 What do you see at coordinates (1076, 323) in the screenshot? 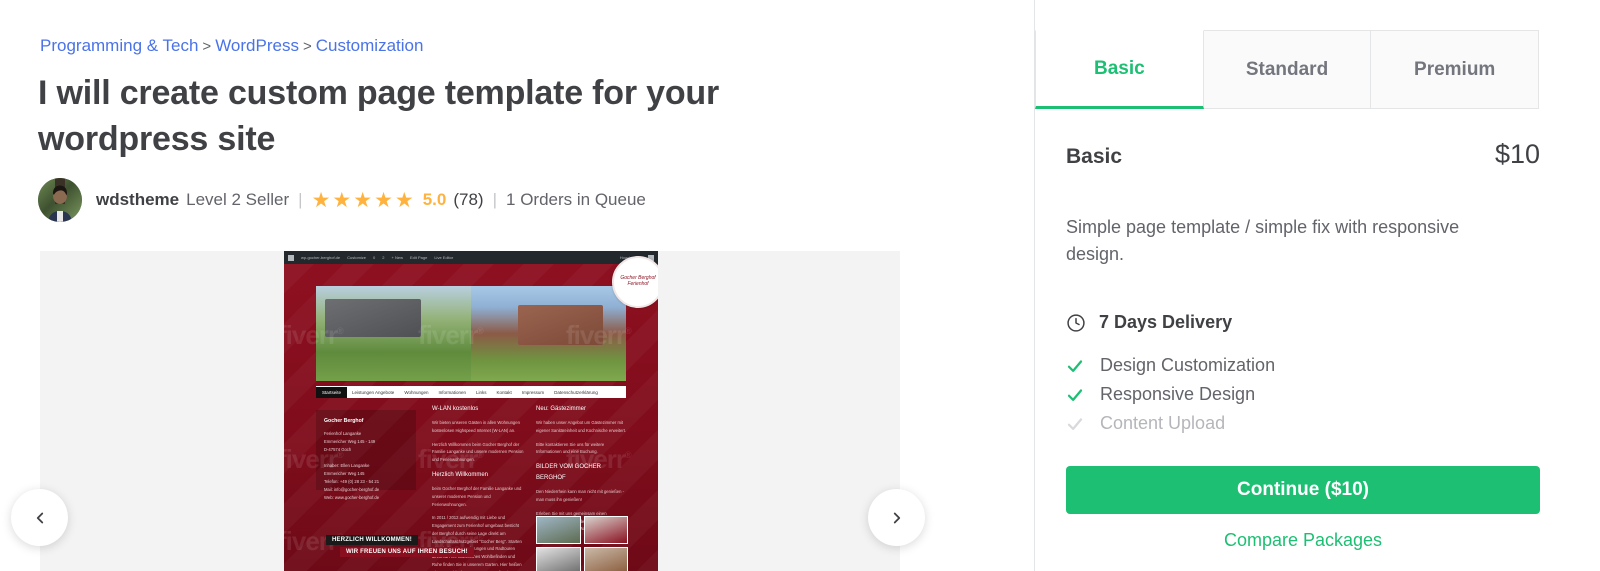
I see `clock-icon` at bounding box center [1076, 323].